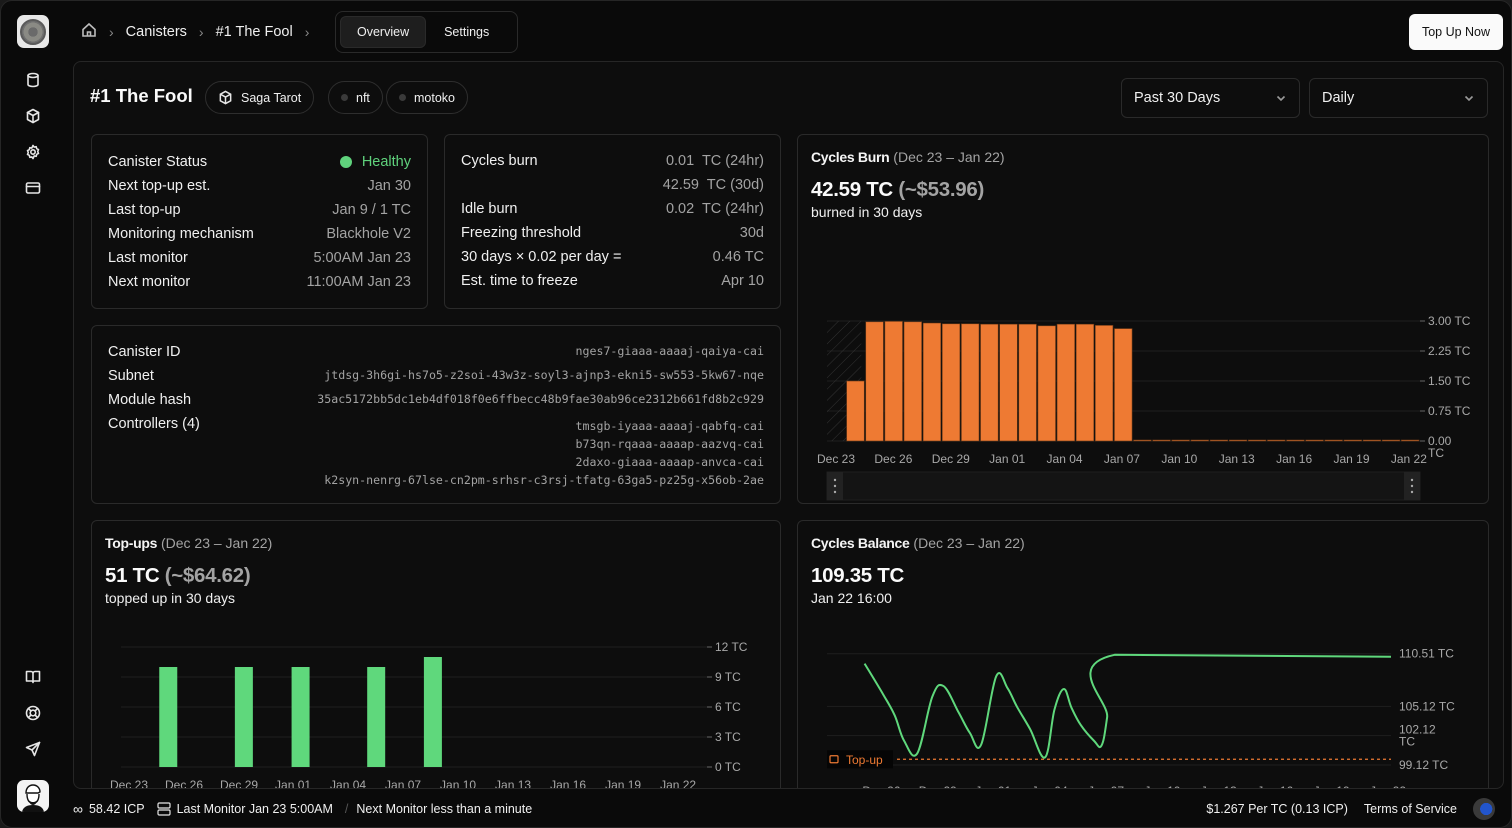 This screenshot has width=1512, height=828. I want to click on next-monitor-row: Next monitor 11:00AM Jan 23, so click(259, 282).